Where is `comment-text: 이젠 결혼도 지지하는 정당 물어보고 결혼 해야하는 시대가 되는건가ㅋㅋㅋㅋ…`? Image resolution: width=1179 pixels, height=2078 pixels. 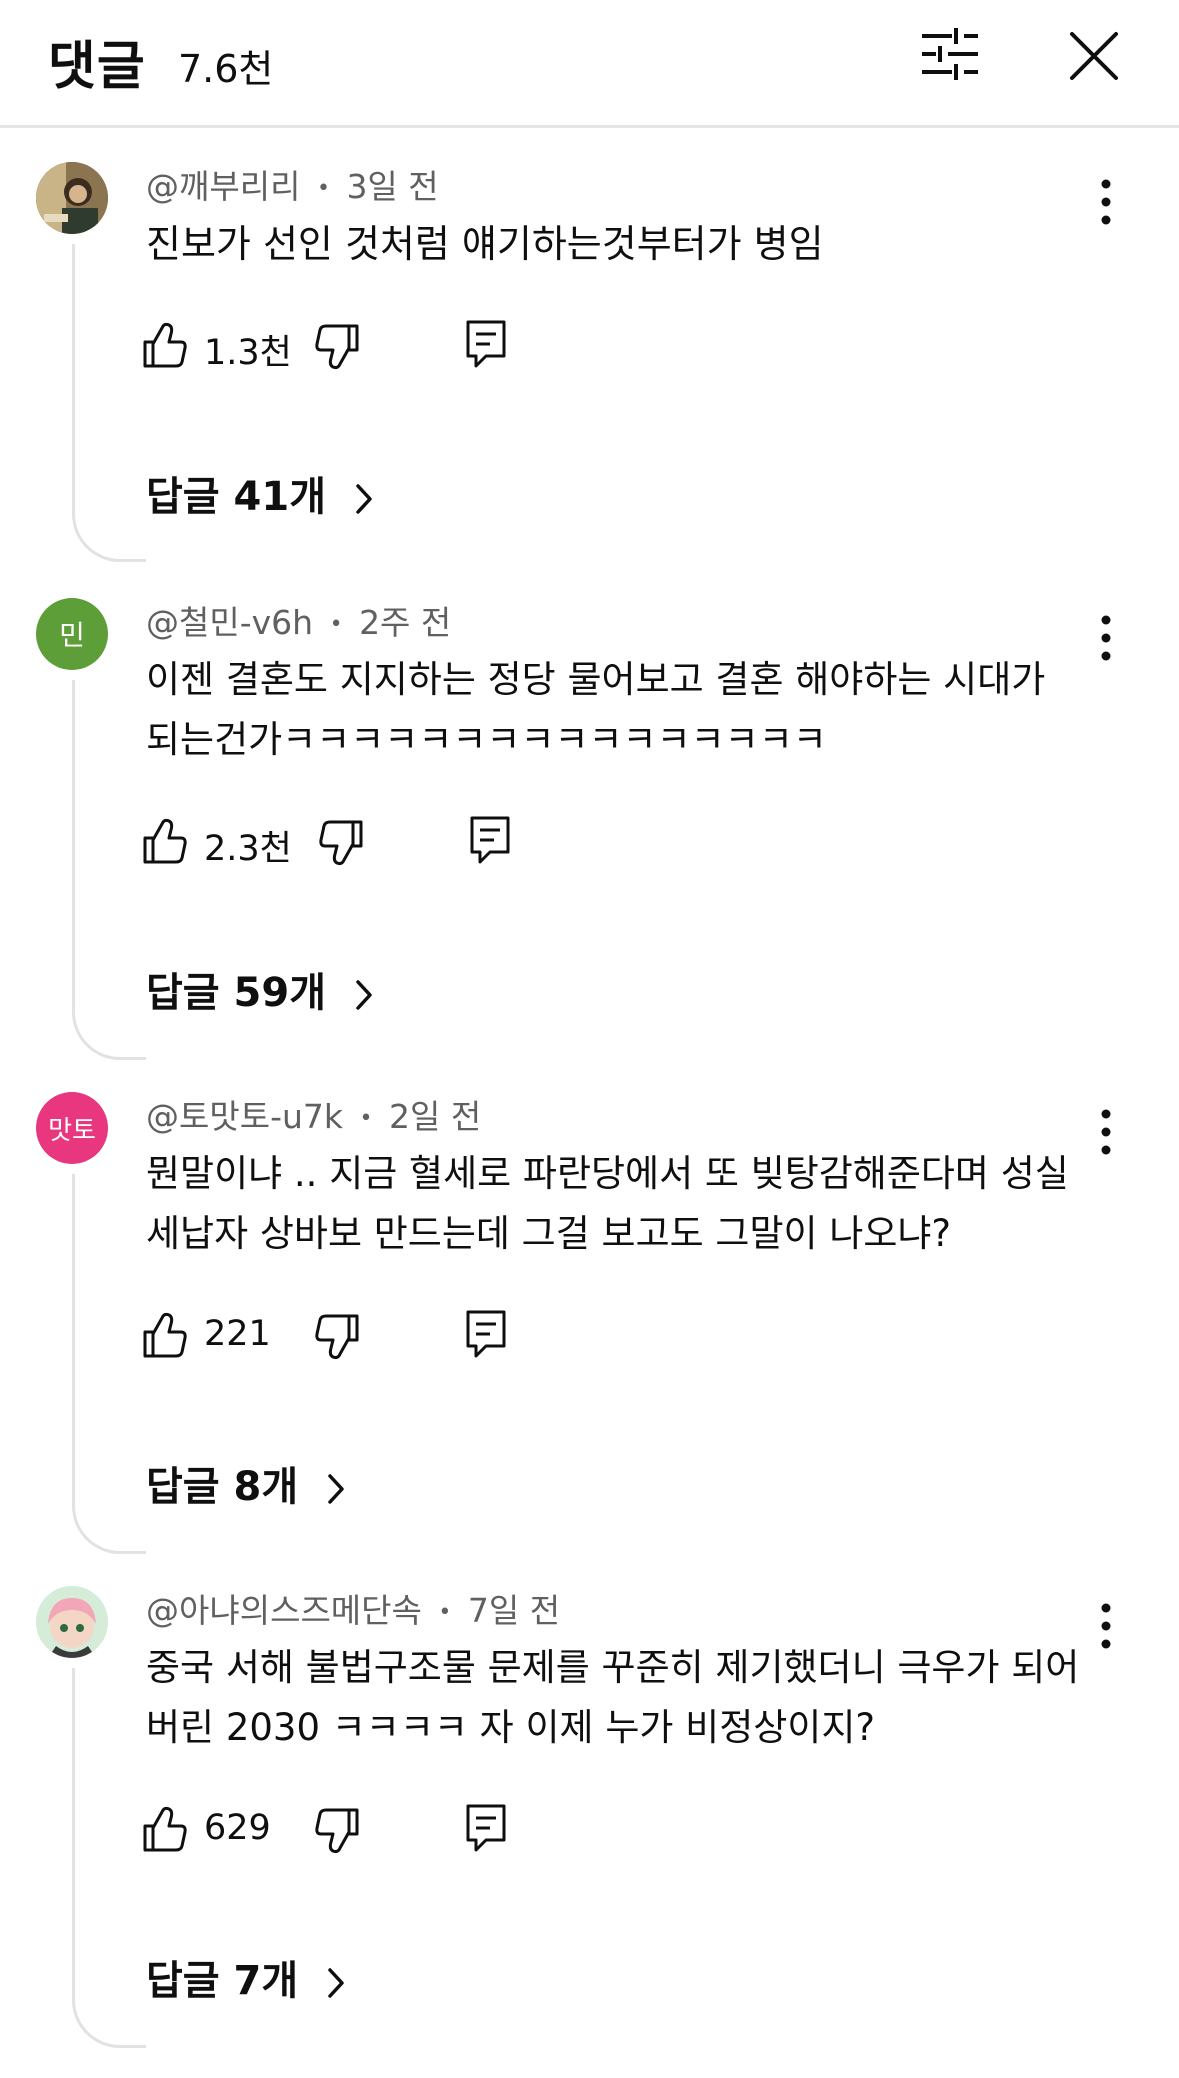 comment-text: 이젠 결혼도 지지하는 정당 물어보고 결혼 해야하는 시대가 되는건가ㅋㅋㅋㅋ… is located at coordinates (596, 709).